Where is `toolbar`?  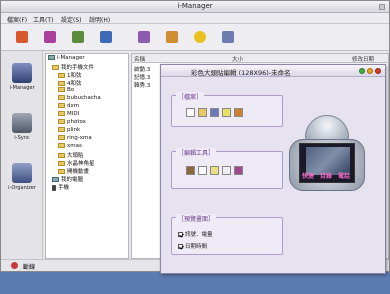
toolbar is located at coordinates (195, 37).